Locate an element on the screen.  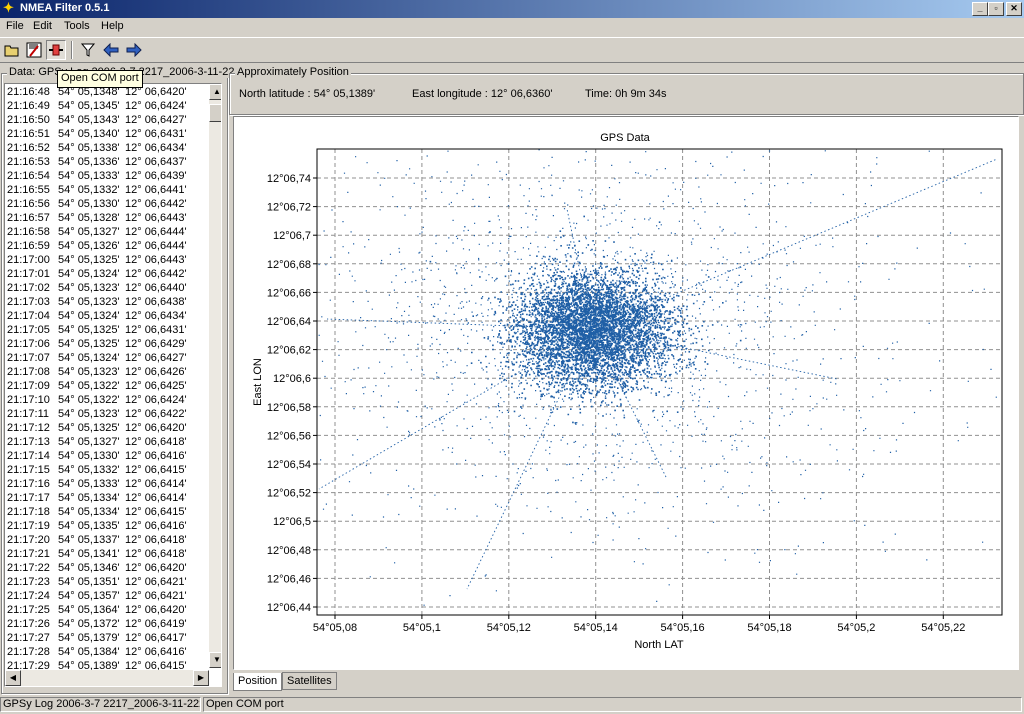
row-time: 21:16:55 is located at coordinates (28, 190).